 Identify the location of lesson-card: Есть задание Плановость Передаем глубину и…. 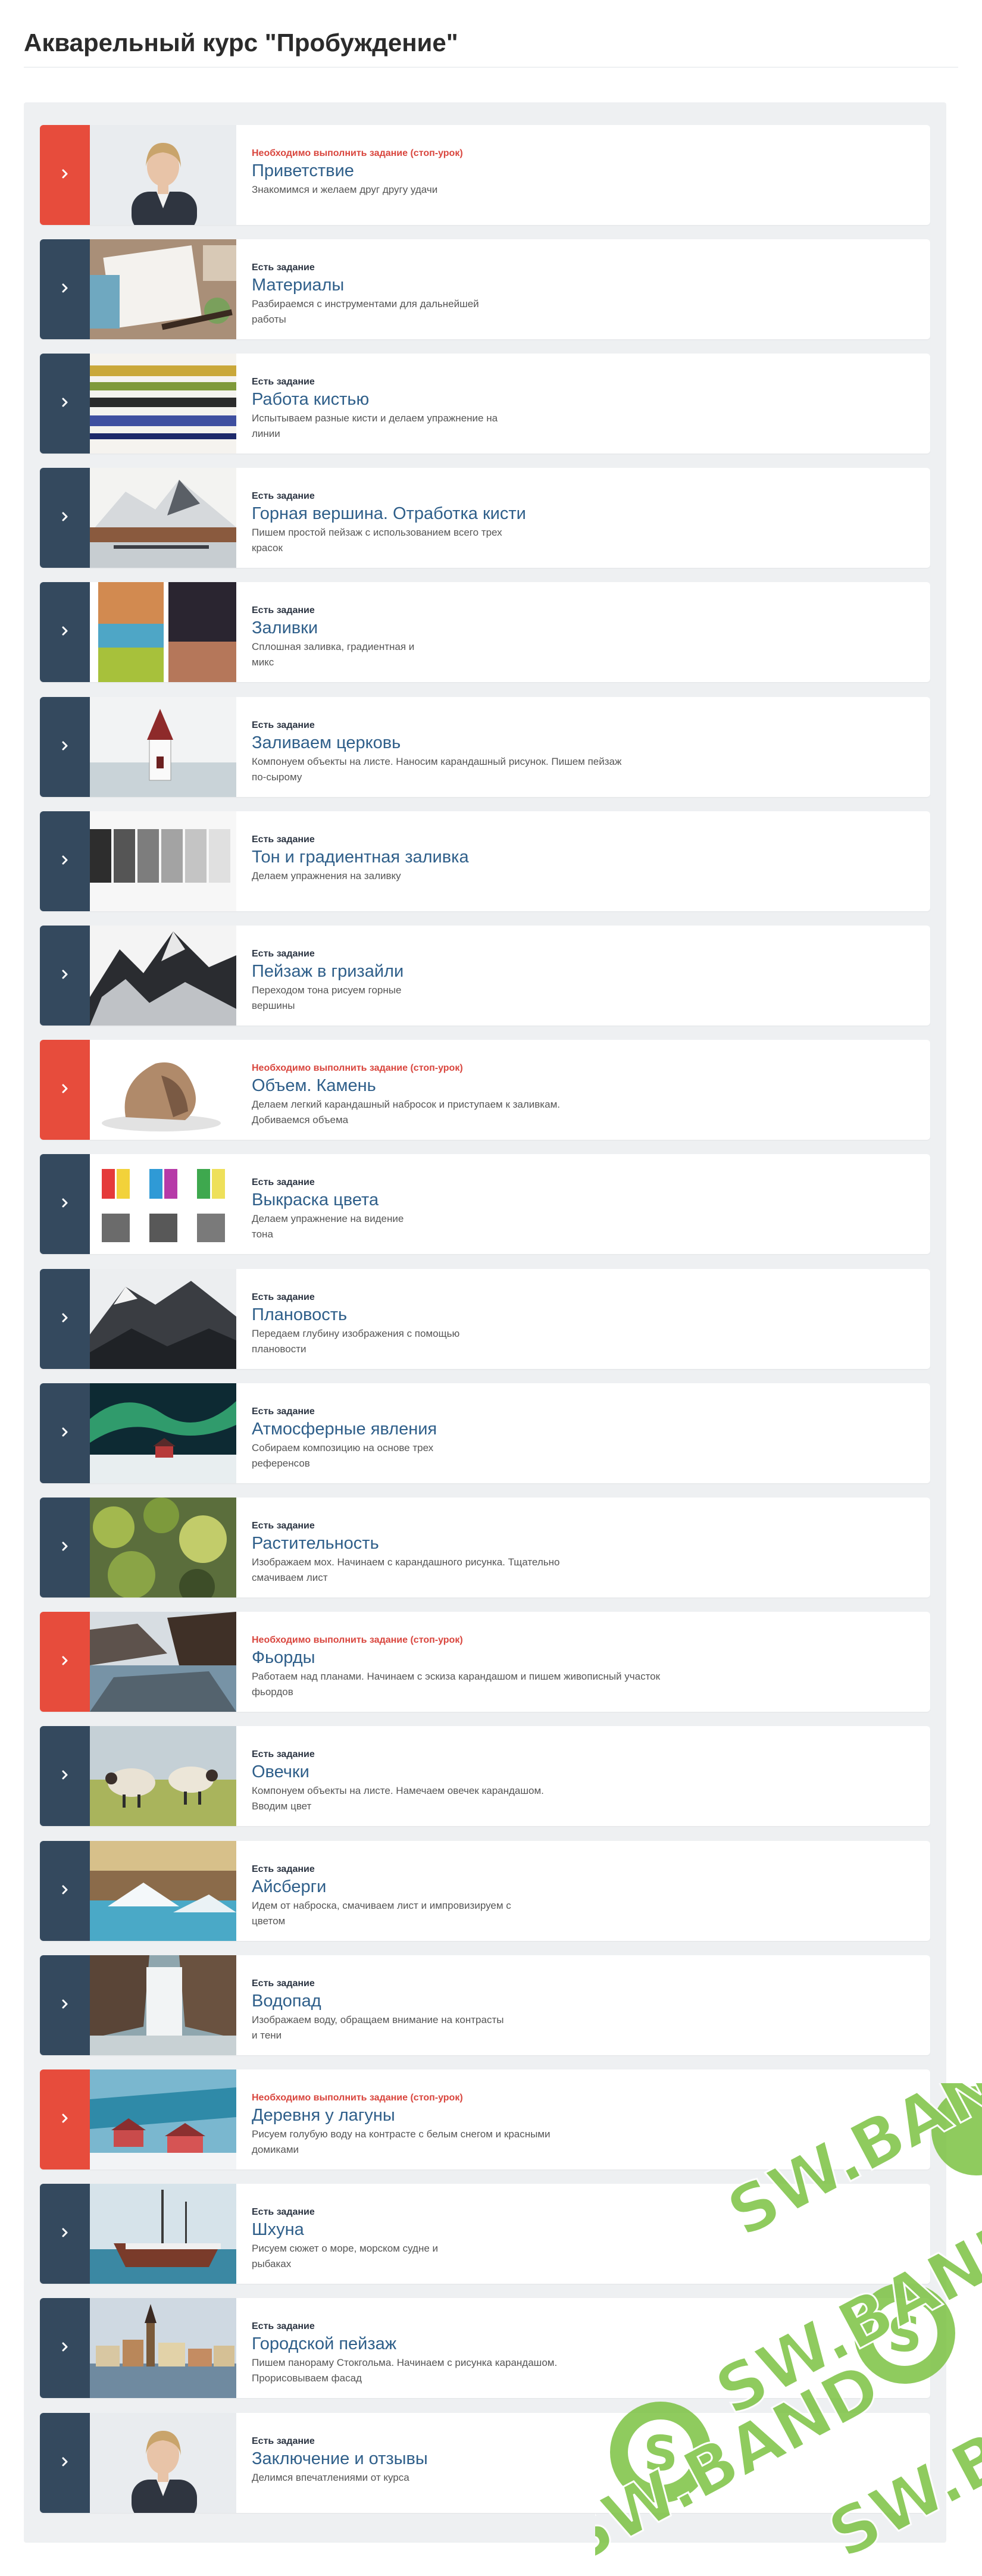
(485, 1319).